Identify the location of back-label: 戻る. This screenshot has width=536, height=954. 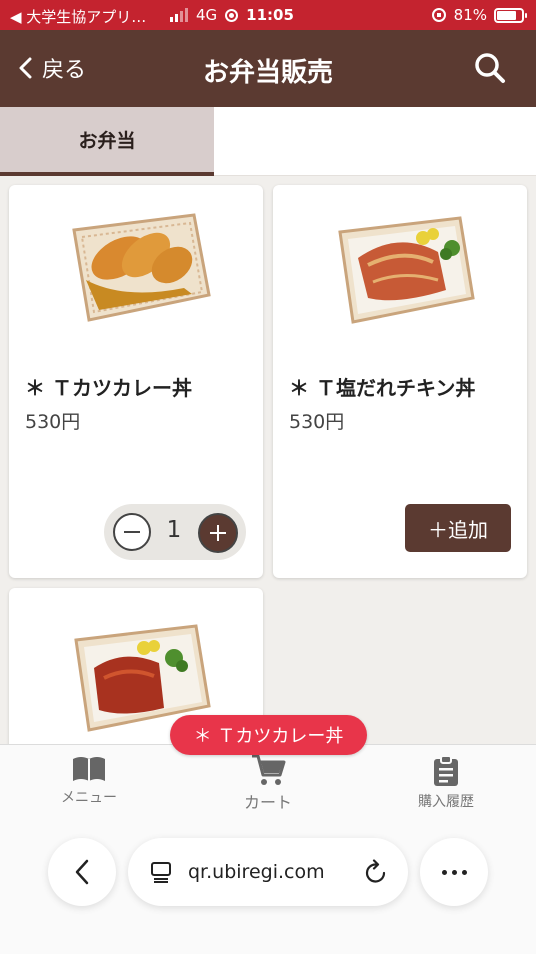
(64, 70).